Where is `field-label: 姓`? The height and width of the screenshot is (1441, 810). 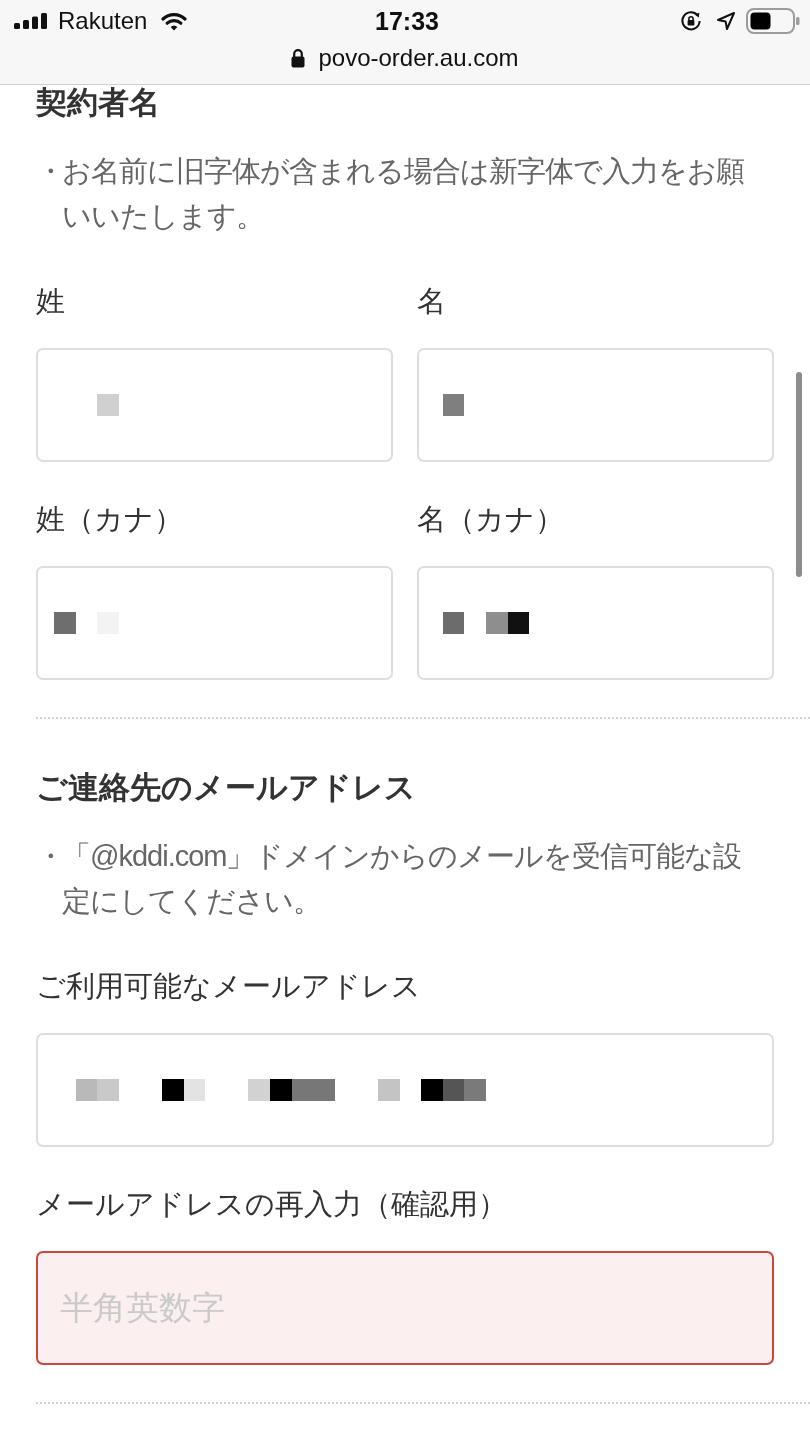
field-label: 姓 is located at coordinates (50, 301).